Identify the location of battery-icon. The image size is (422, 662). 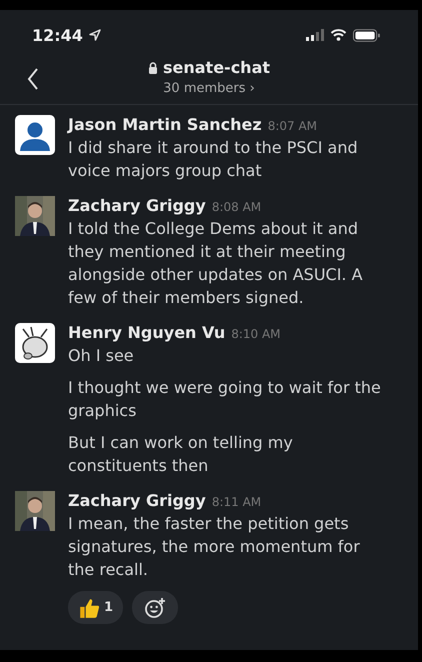
(366, 35).